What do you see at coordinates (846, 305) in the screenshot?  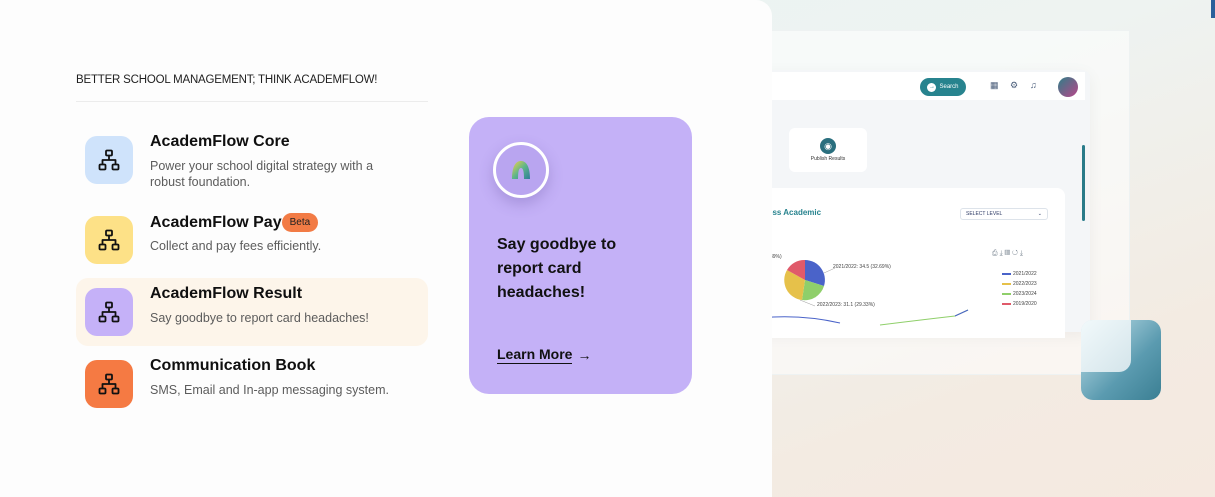 I see `pie-label: 2022/2023: 31.1 (29.33%)` at bounding box center [846, 305].